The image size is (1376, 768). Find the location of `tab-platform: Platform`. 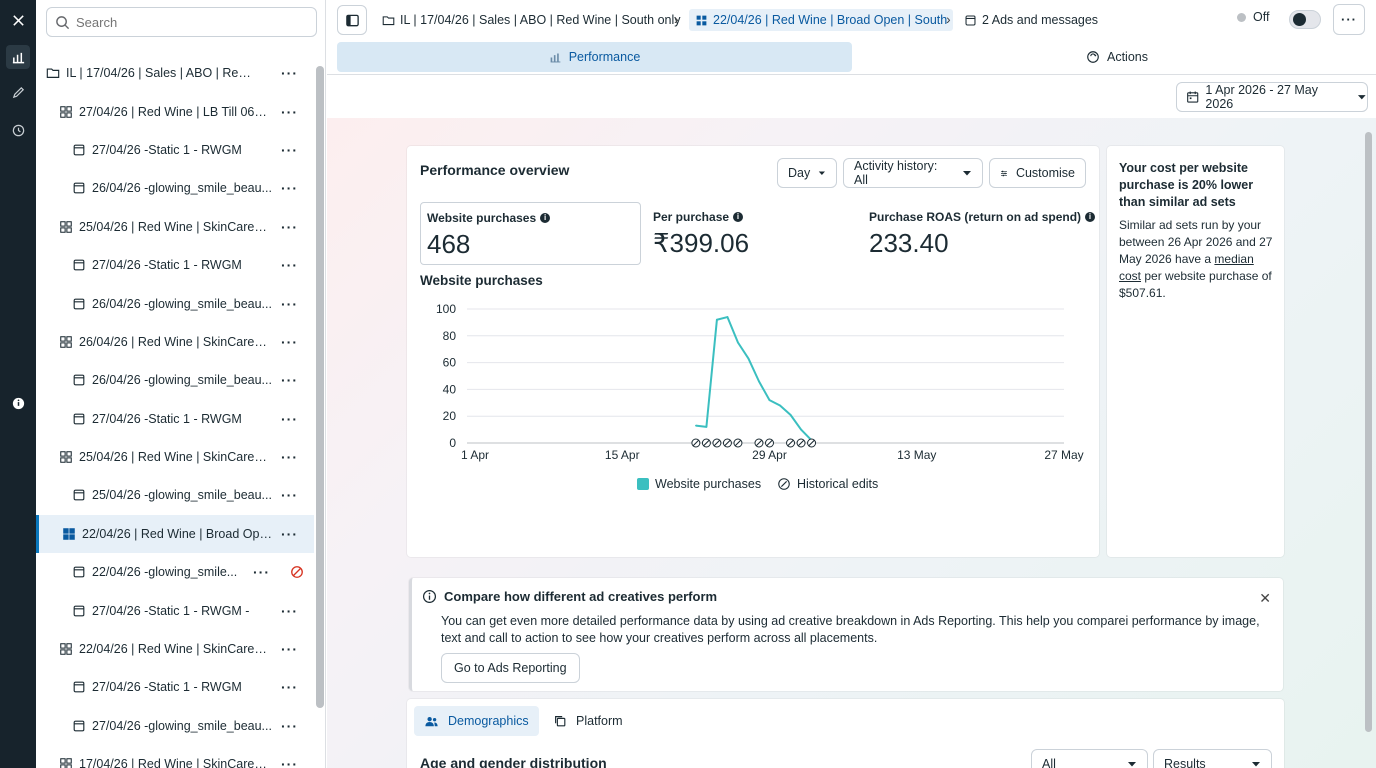

tab-platform: Platform is located at coordinates (588, 721).